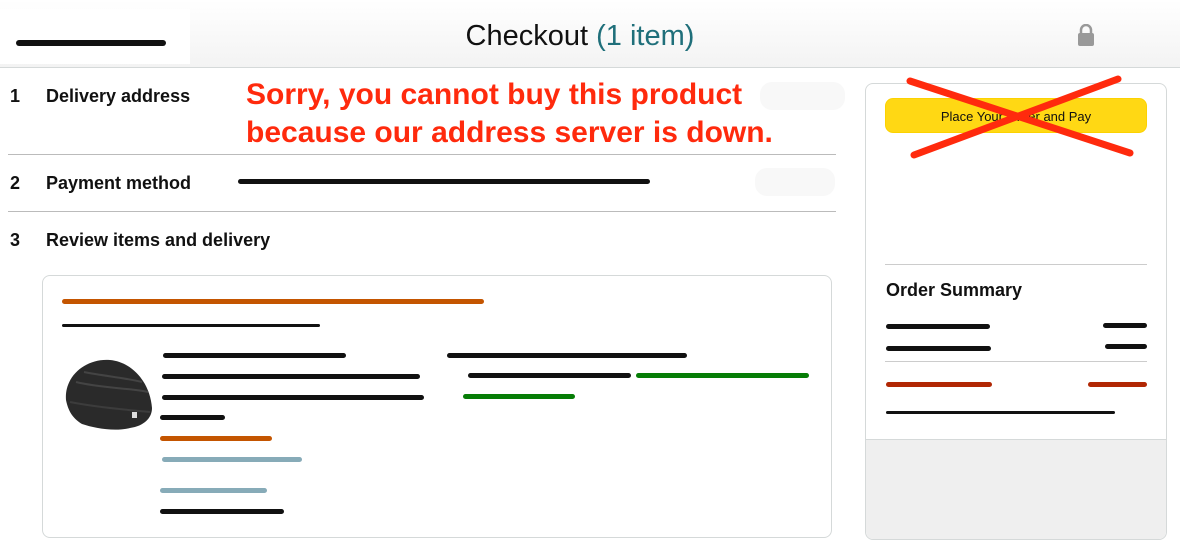 The image size is (1180, 555). Describe the element at coordinates (444, 181) in the screenshot. I see `payment-redacted` at that location.